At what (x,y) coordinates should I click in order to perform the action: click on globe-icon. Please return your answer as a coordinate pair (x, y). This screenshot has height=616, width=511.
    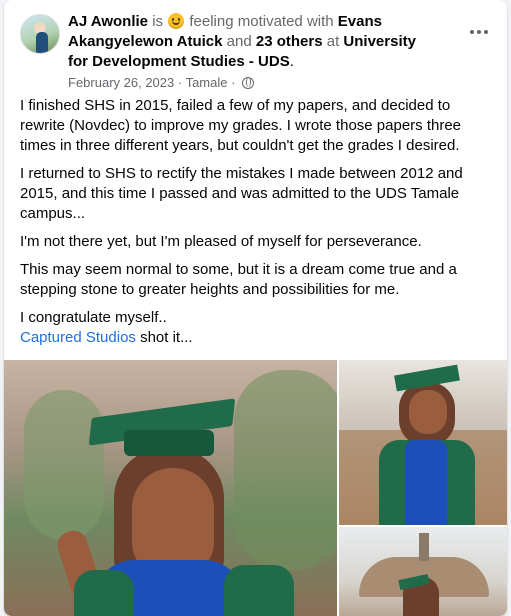
    Looking at the image, I should click on (248, 83).